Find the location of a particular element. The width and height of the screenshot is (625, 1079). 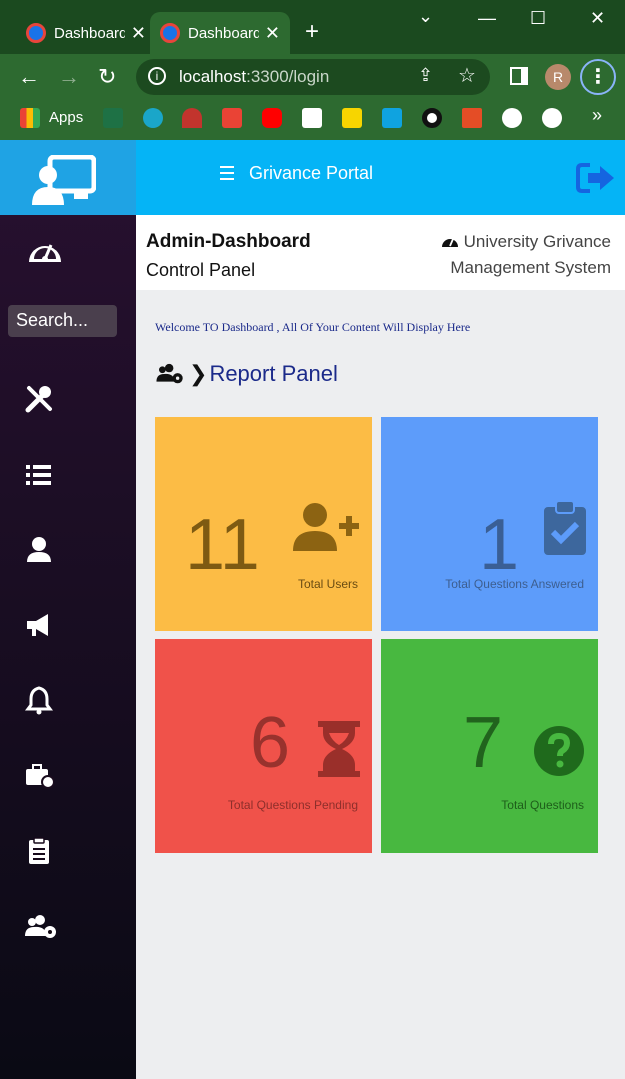

list-icon is located at coordinates (39, 475).